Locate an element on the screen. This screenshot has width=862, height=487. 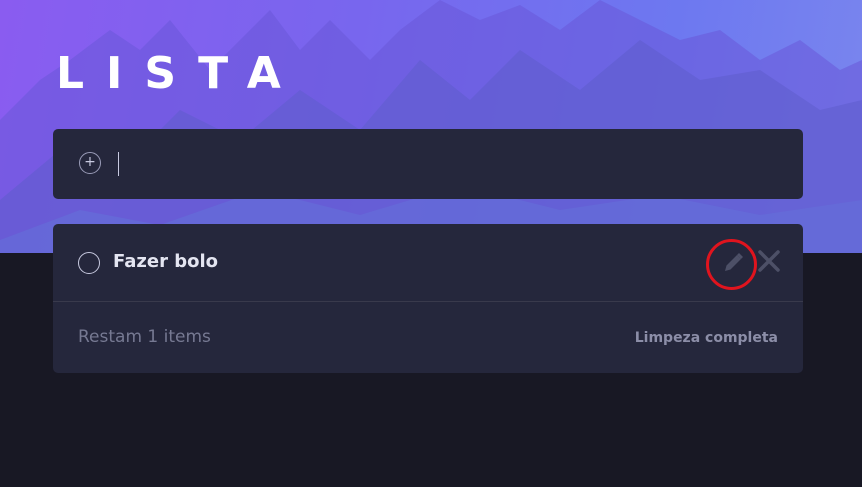
plus-circle-icon: + is located at coordinates (90, 163).